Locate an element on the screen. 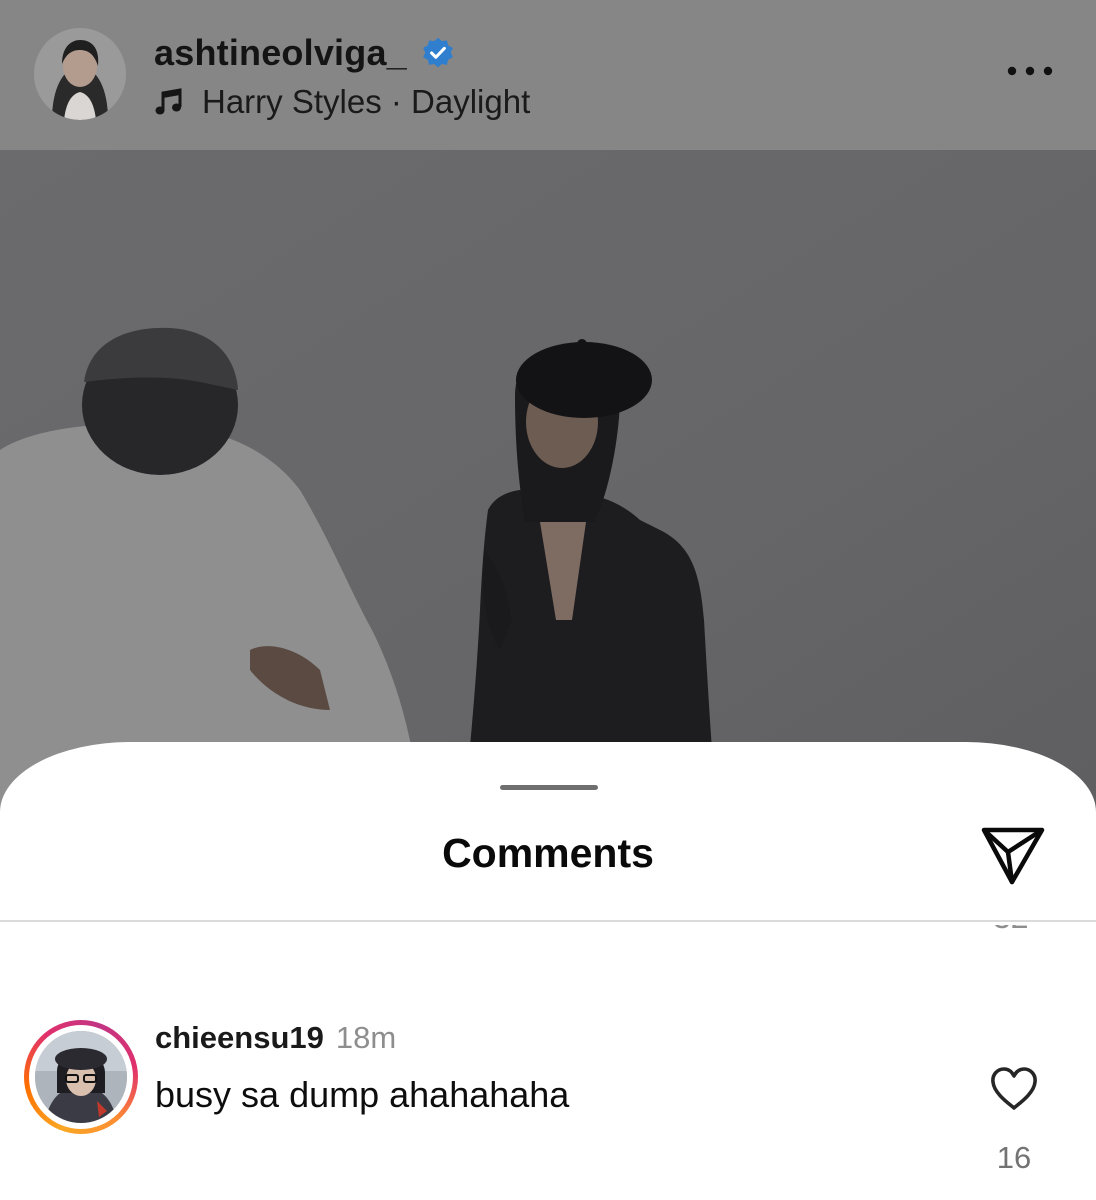  sheet-divider is located at coordinates (548, 921).